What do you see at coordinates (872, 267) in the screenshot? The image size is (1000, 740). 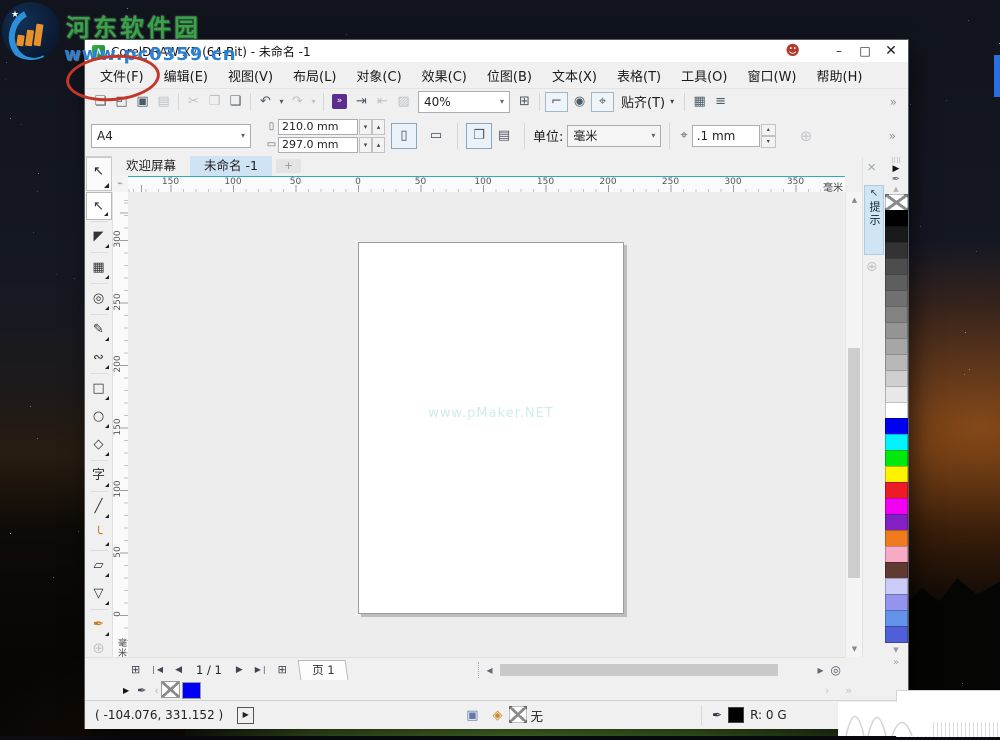 I see `docker-add-button: ⊕` at bounding box center [872, 267].